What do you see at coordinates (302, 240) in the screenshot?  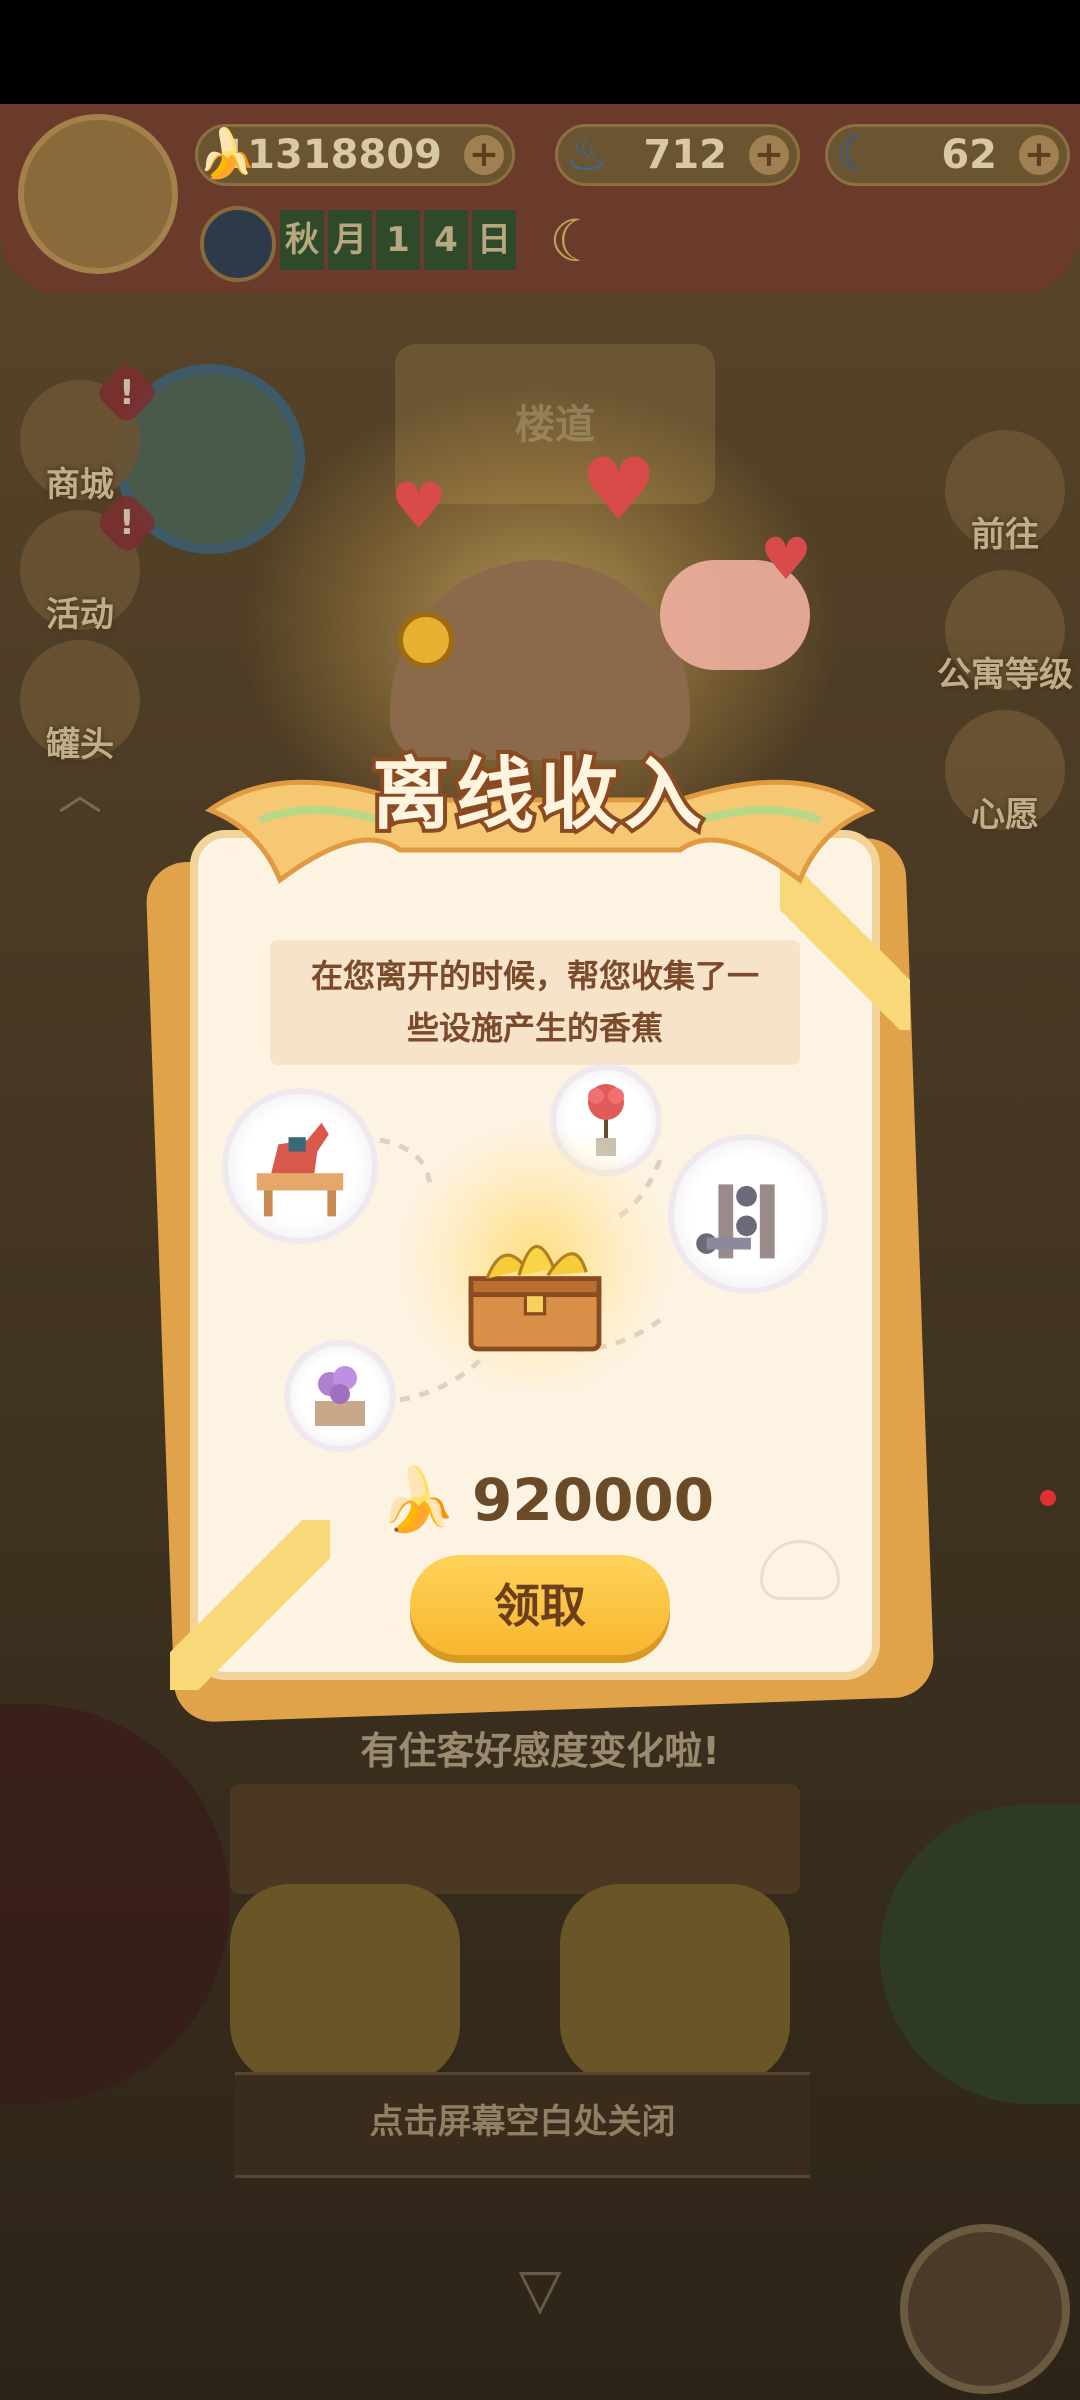 I see `date-char: 秋` at bounding box center [302, 240].